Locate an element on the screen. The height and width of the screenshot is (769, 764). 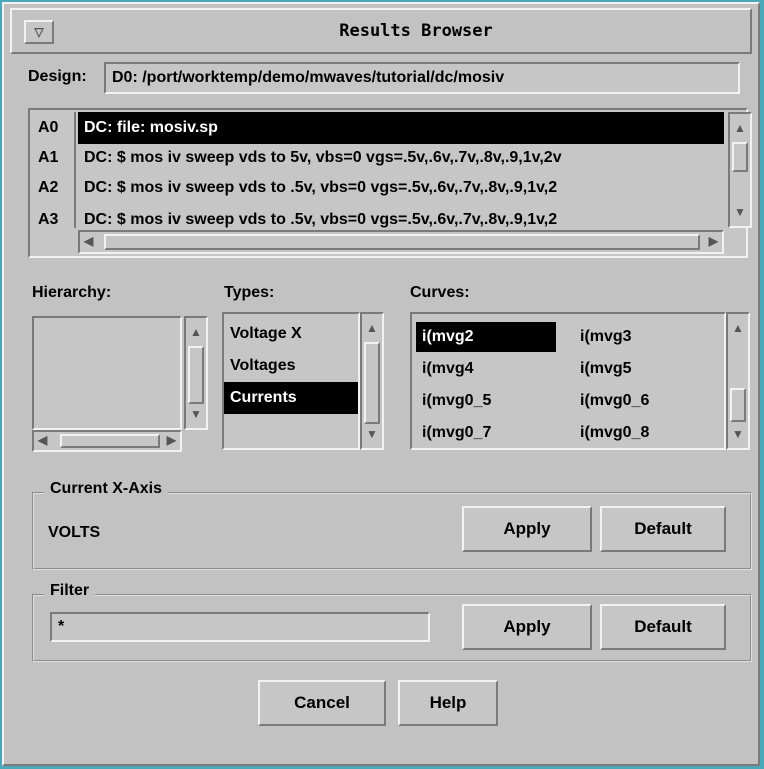
design-label: Design: is located at coordinates (57, 76).